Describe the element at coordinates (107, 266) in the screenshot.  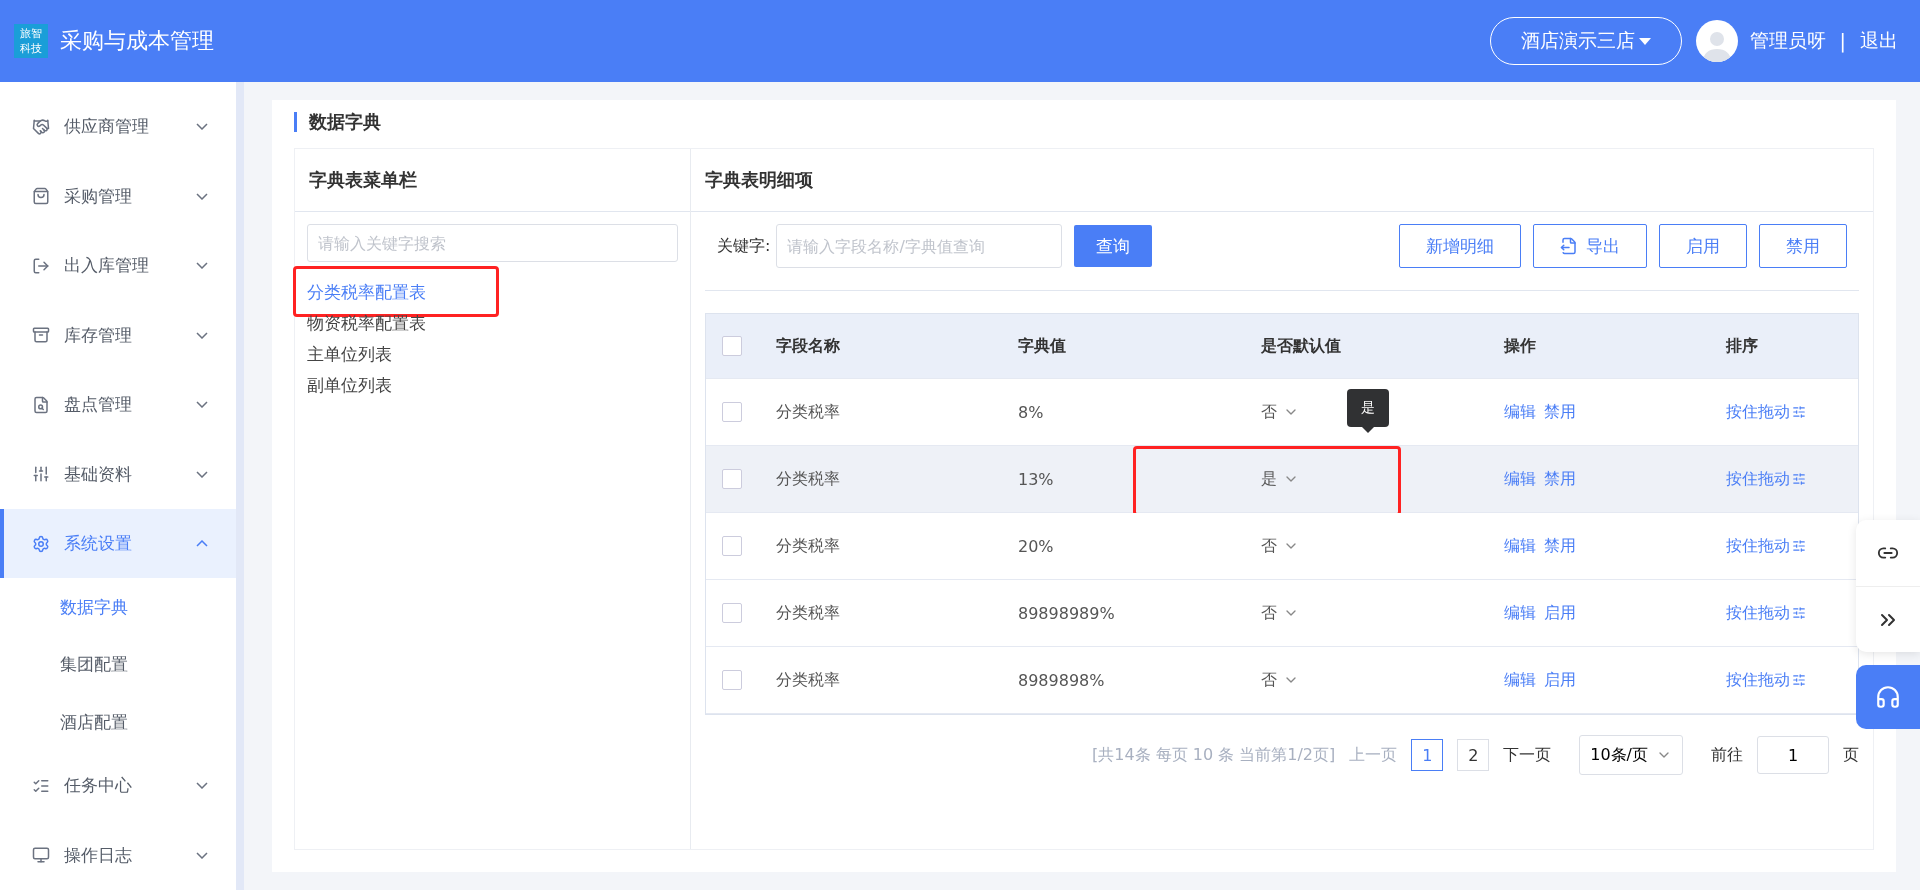
I see `sidebar-label: 出入库管理` at that location.